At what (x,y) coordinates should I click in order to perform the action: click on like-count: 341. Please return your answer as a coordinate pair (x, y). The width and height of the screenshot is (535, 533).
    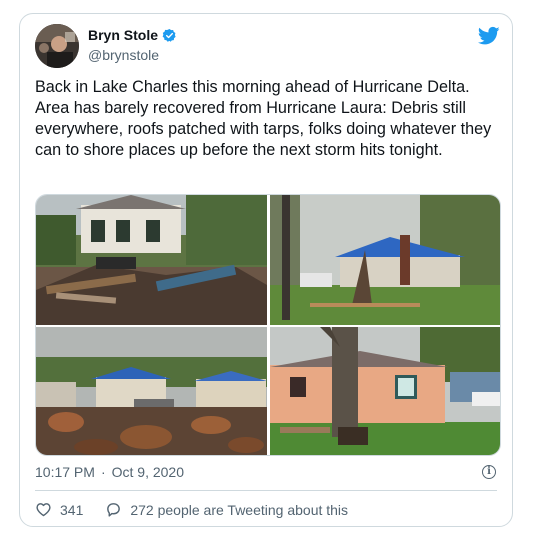
    Looking at the image, I should click on (72, 509).